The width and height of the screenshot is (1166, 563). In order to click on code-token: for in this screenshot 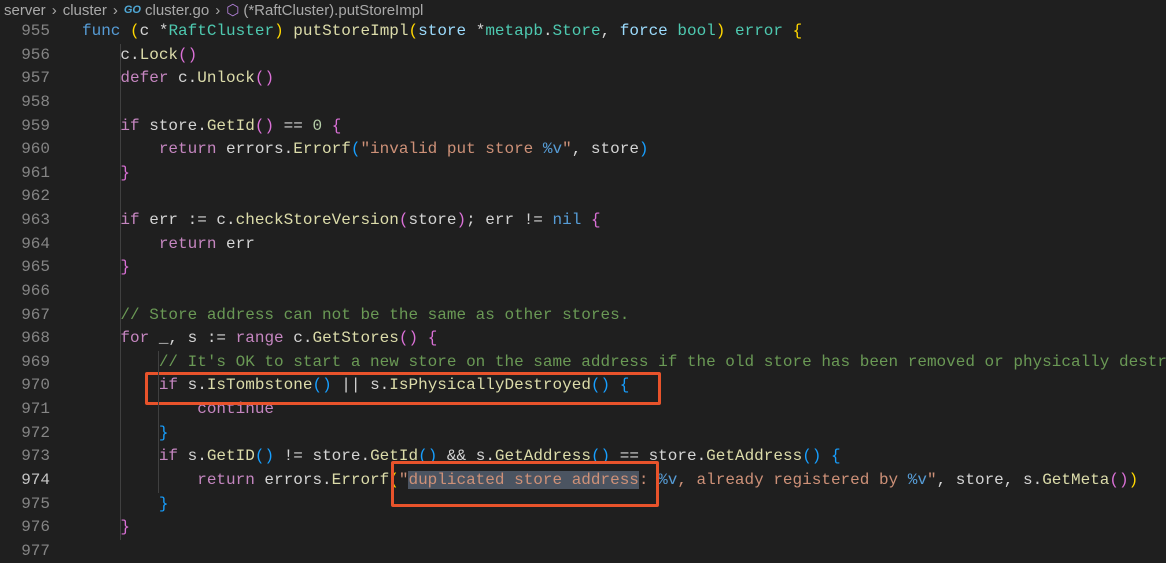, I will do `click(135, 338)`.